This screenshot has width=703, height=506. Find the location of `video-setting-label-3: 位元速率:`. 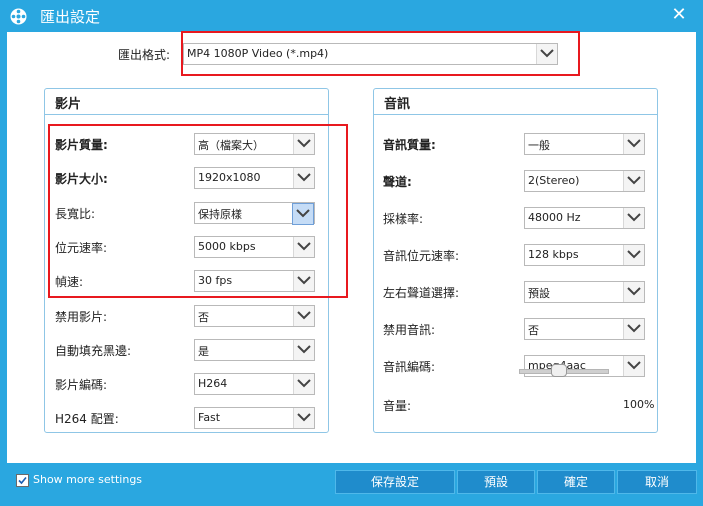

video-setting-label-3: 位元速率: is located at coordinates (81, 247).